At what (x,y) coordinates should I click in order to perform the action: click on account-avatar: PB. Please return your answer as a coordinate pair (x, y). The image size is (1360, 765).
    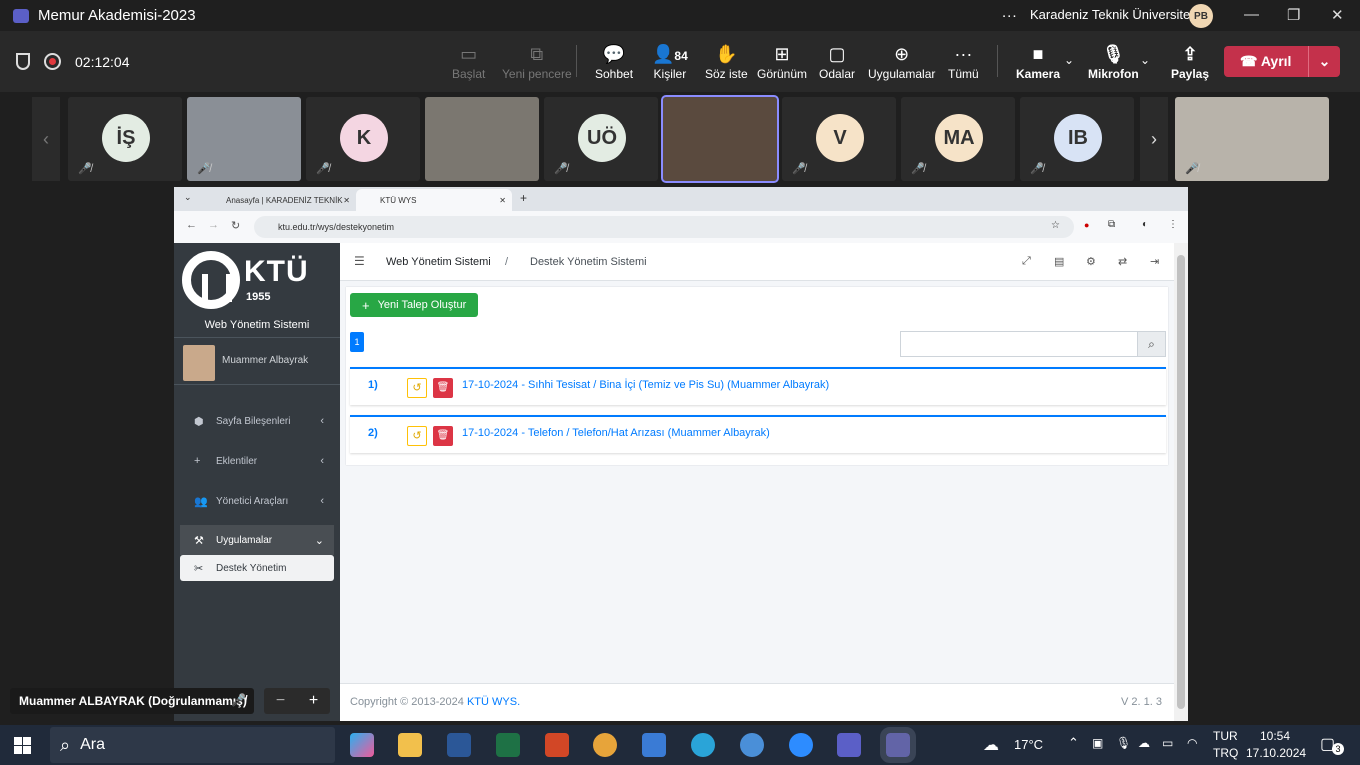
    Looking at the image, I should click on (1201, 16).